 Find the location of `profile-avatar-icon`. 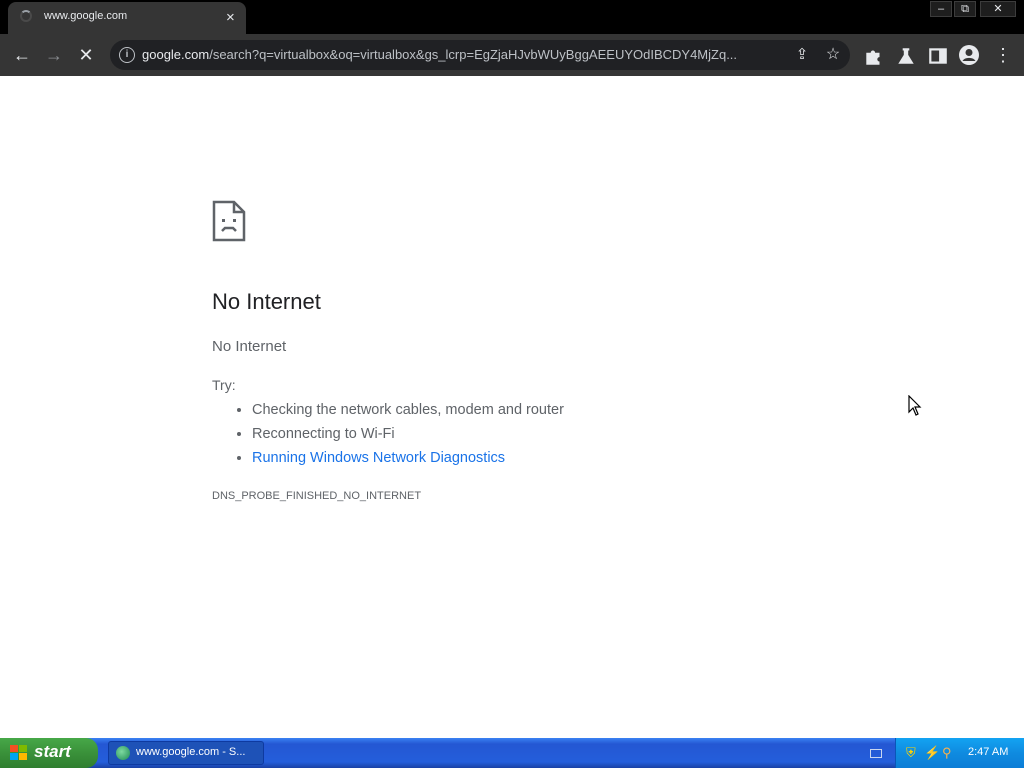

profile-avatar-icon is located at coordinates (969, 55).